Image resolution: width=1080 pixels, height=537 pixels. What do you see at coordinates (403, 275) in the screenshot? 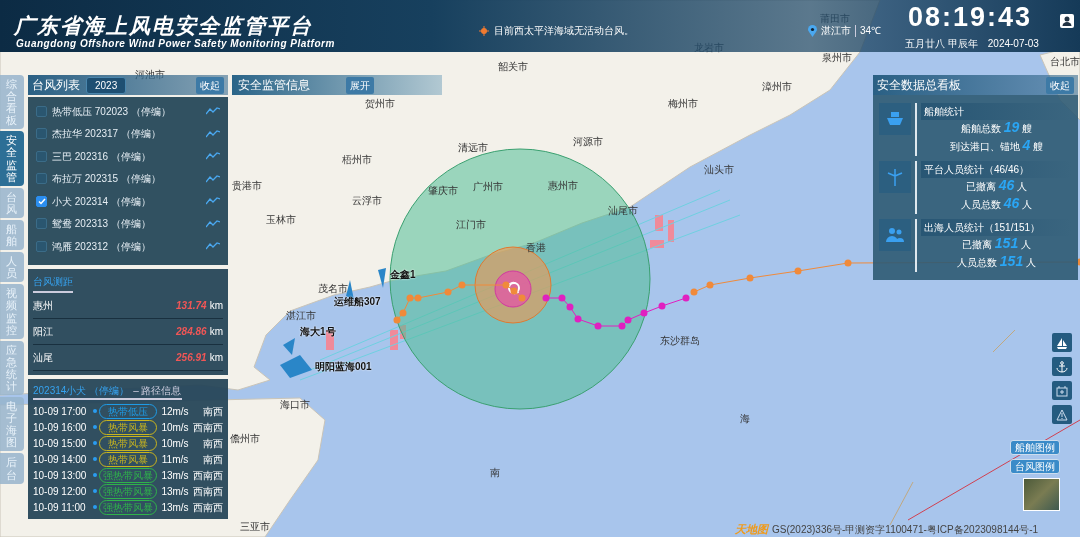
I see `ship-label: 金鑫1` at bounding box center [403, 275].